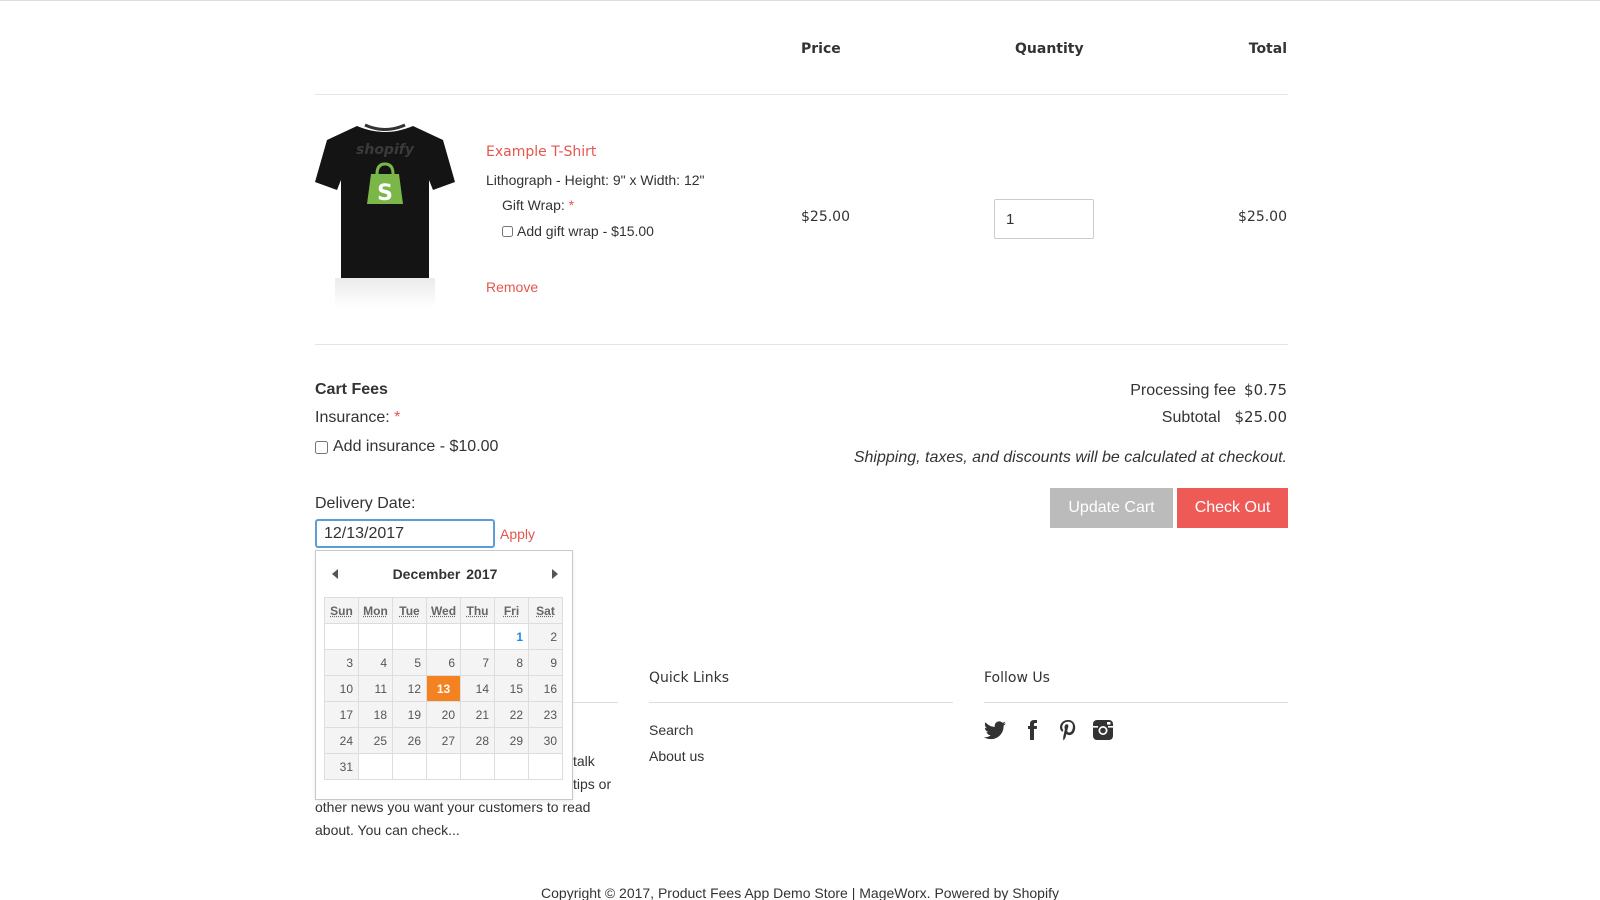 The width and height of the screenshot is (1600, 900). I want to click on cart-fees-title: Cart Fees, so click(351, 389).